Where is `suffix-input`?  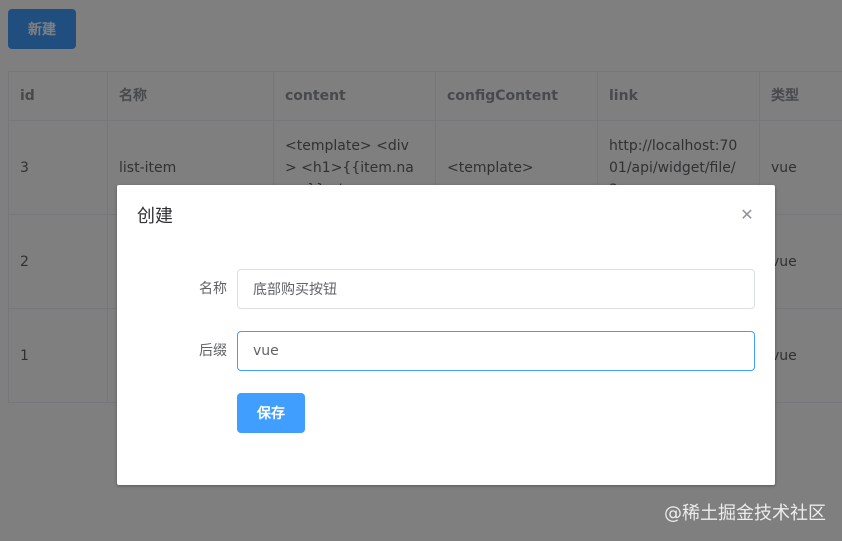
suffix-input is located at coordinates (496, 351).